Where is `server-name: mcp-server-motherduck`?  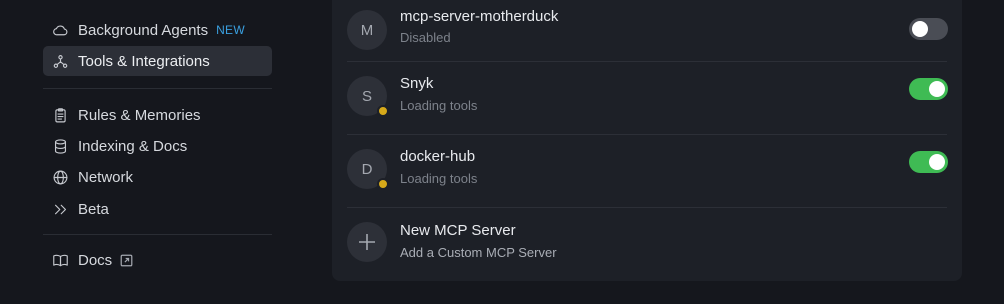 server-name: mcp-server-motherduck is located at coordinates (479, 16).